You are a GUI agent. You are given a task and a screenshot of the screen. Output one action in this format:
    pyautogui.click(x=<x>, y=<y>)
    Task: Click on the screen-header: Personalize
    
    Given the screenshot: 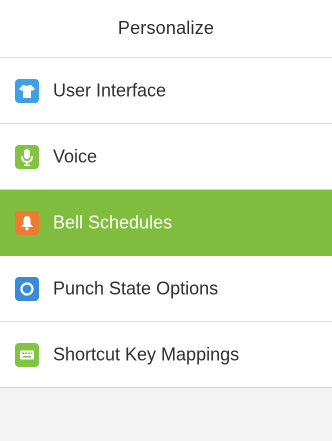 What is the action you would take?
    pyautogui.click(x=166, y=29)
    